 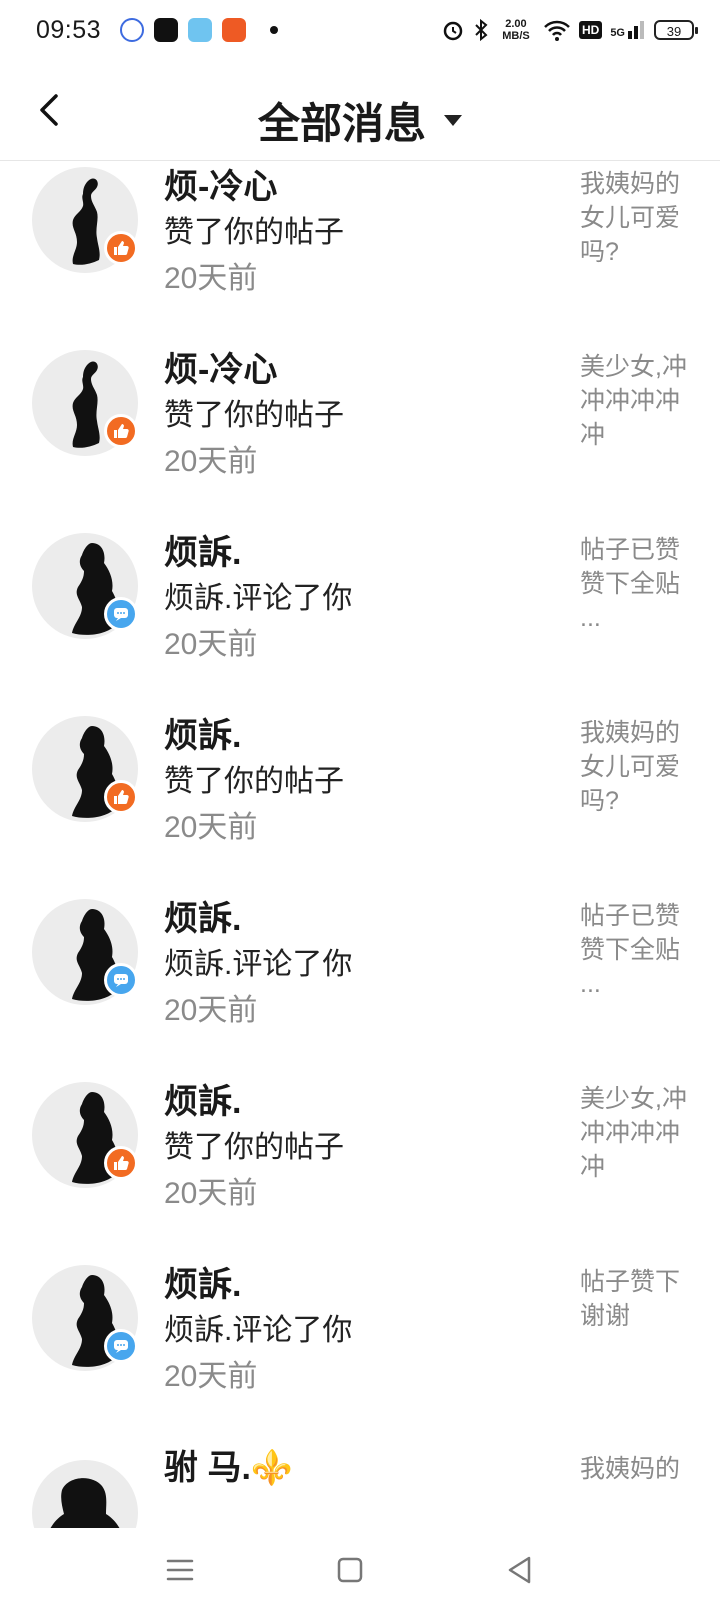 What do you see at coordinates (676, 30) in the screenshot?
I see `battery-indicator: 39` at bounding box center [676, 30].